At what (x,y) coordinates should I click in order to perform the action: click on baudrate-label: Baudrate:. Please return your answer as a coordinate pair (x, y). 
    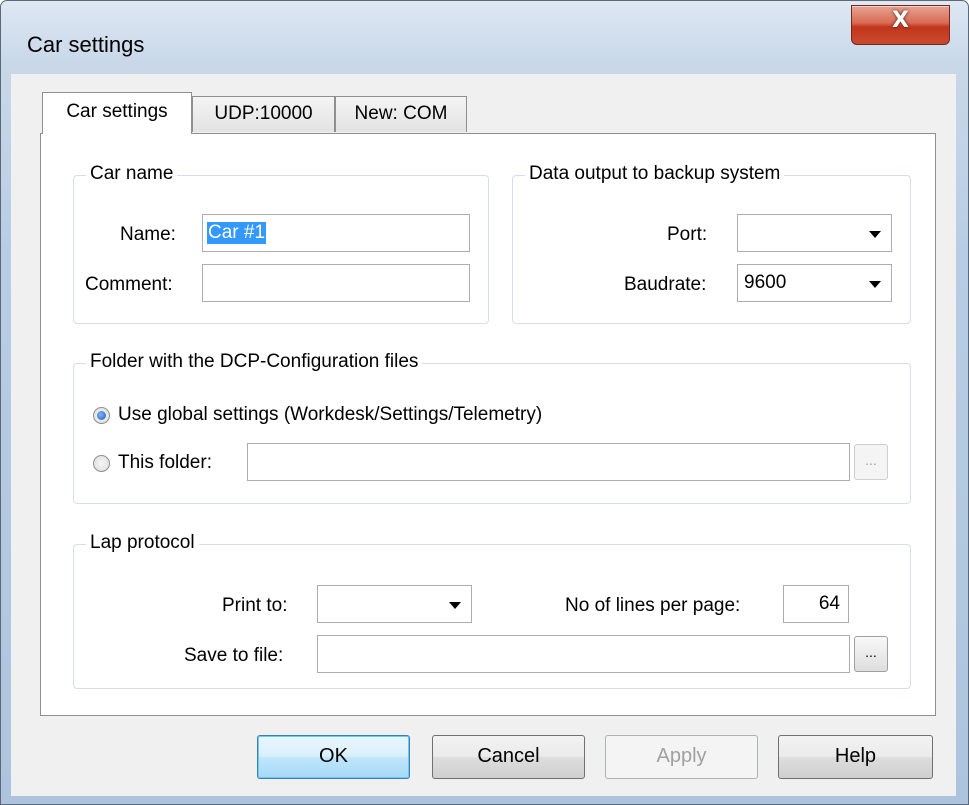
    Looking at the image, I should click on (665, 284).